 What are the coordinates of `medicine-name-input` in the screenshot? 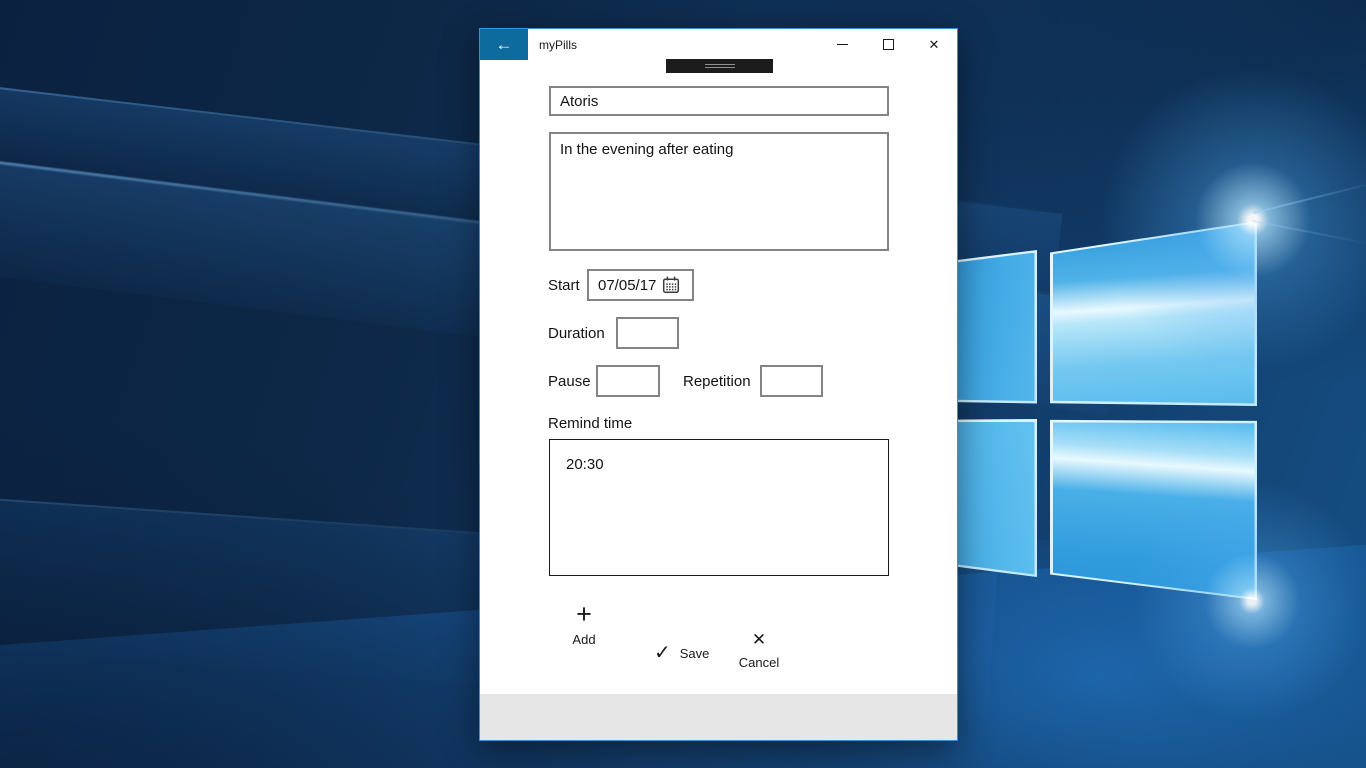 It's located at (719, 101).